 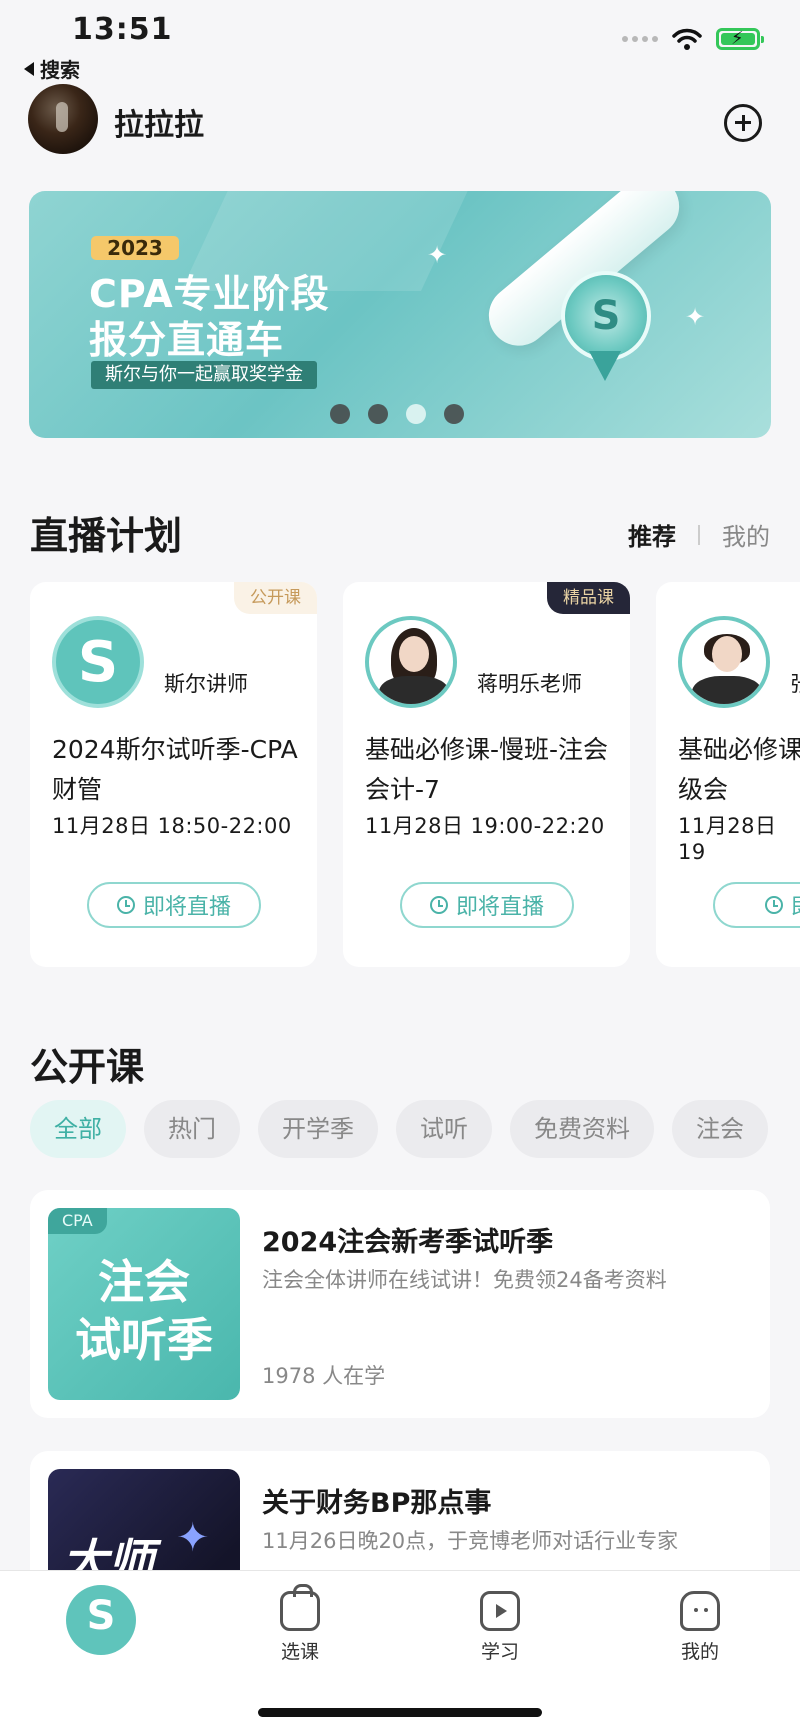 What do you see at coordinates (397, 414) in the screenshot?
I see `banner-pagination` at bounding box center [397, 414].